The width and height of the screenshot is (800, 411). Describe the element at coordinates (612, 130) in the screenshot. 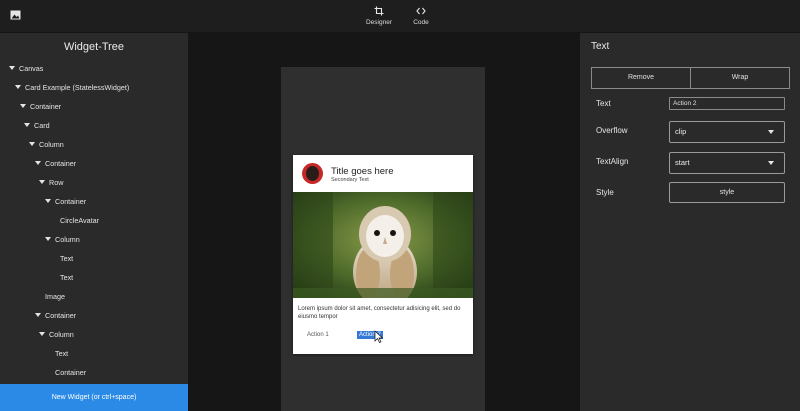

I see `overflow-label: Overflow` at that location.